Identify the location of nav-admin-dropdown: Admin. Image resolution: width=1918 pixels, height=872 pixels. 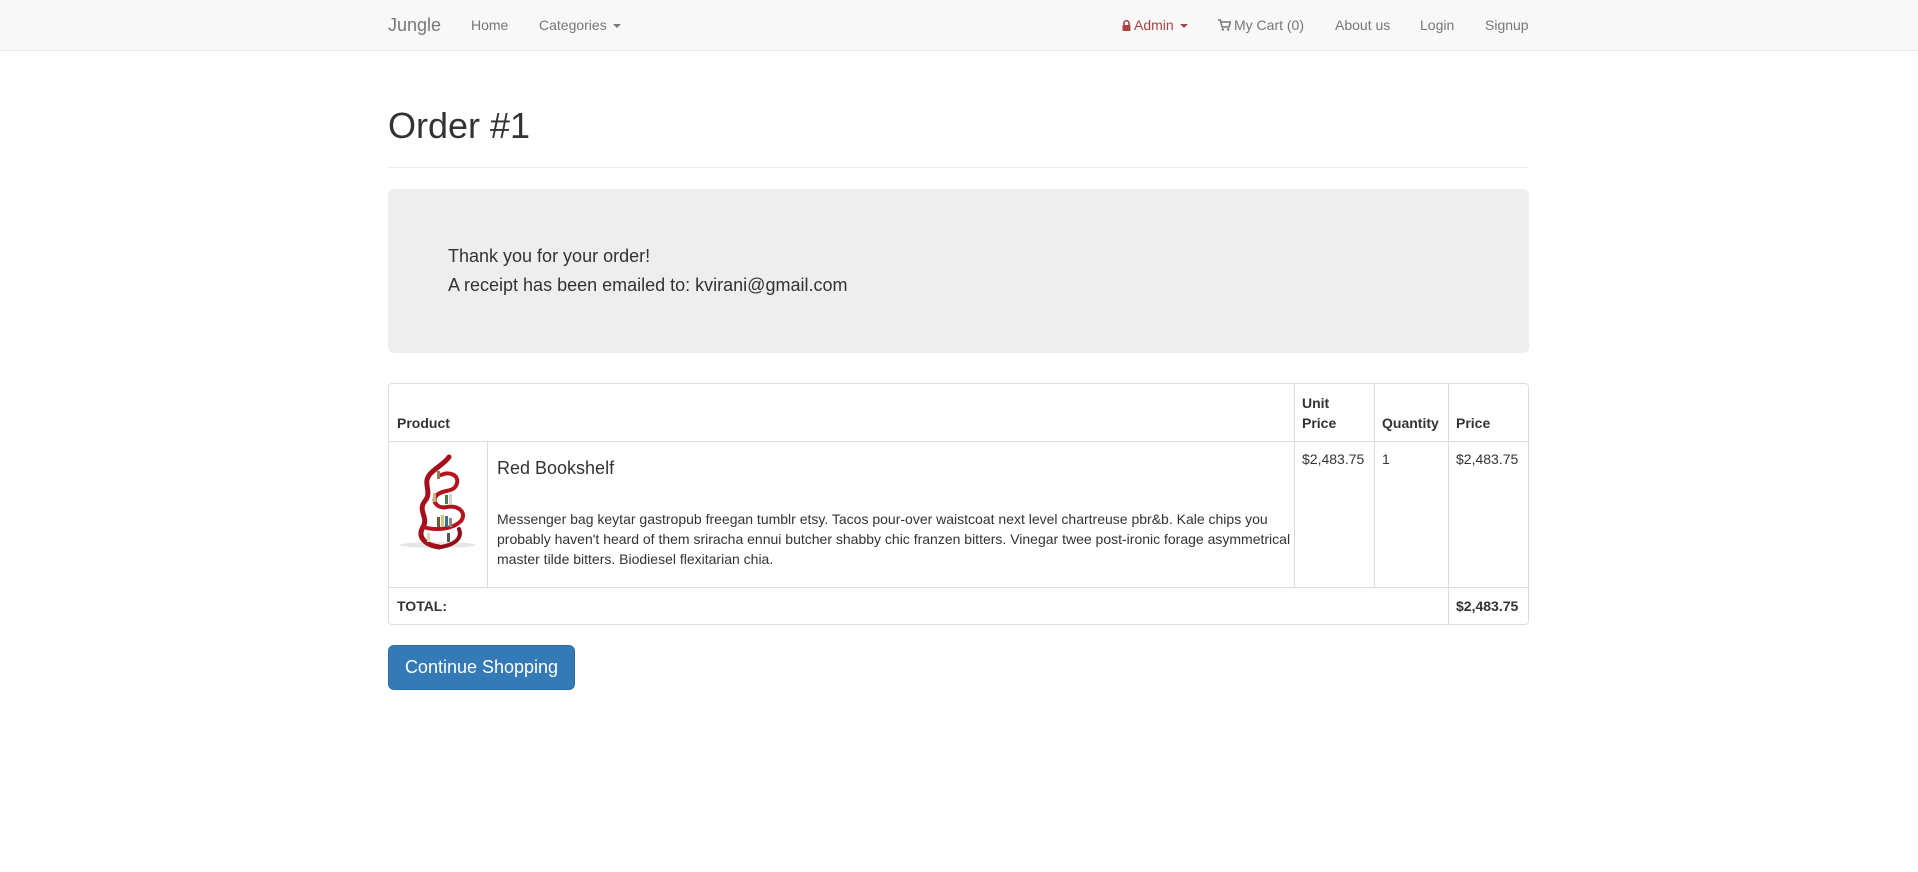
(1155, 25).